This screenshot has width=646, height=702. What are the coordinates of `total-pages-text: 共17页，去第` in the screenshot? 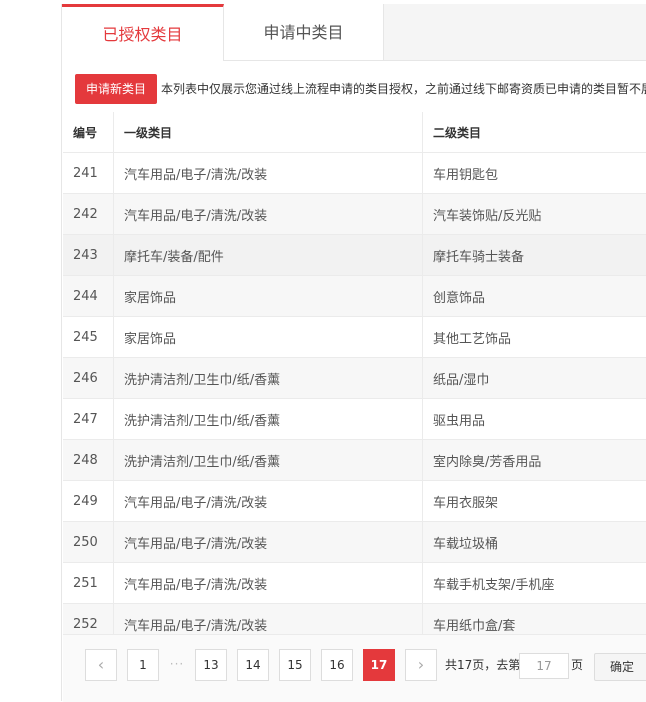 It's located at (482, 665).